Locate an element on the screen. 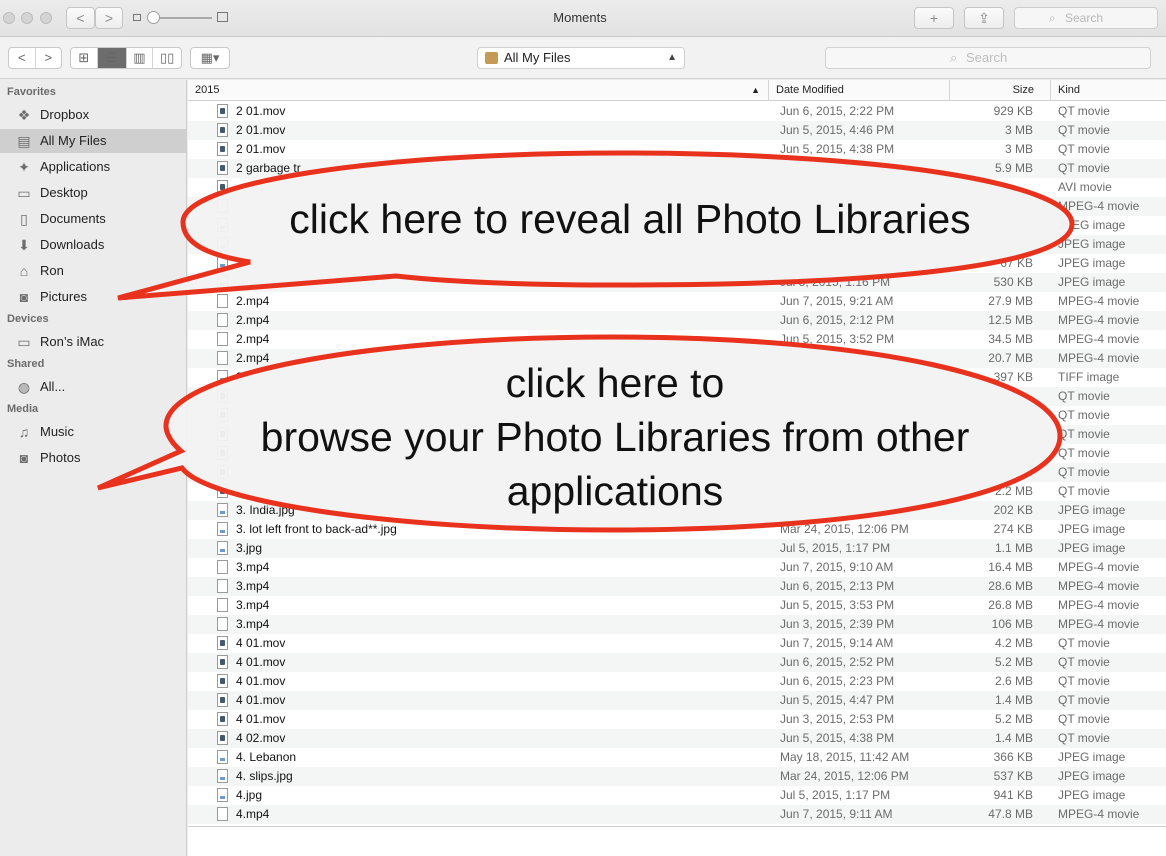 The height and width of the screenshot is (856, 1166). table-row: Jul 5, 2015, 1:16 PM 530 KB JPEG image is located at coordinates (677, 282).